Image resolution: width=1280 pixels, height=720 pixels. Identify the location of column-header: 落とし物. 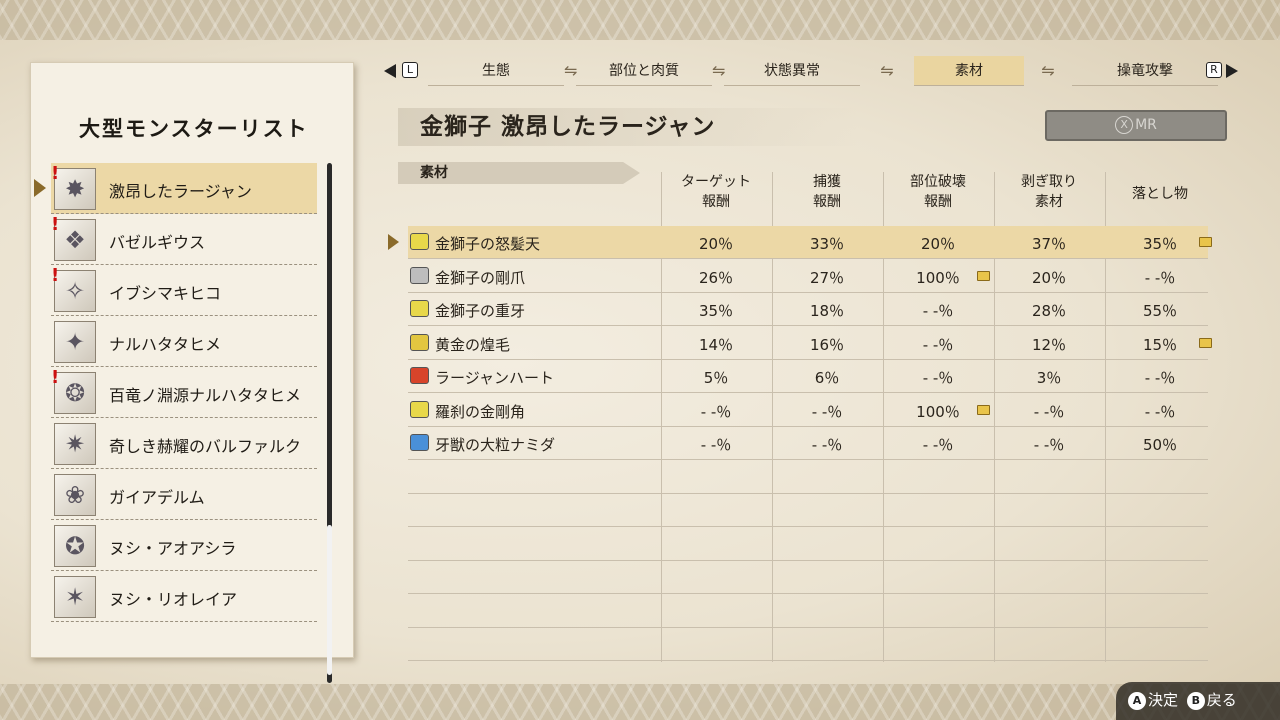
(1160, 194).